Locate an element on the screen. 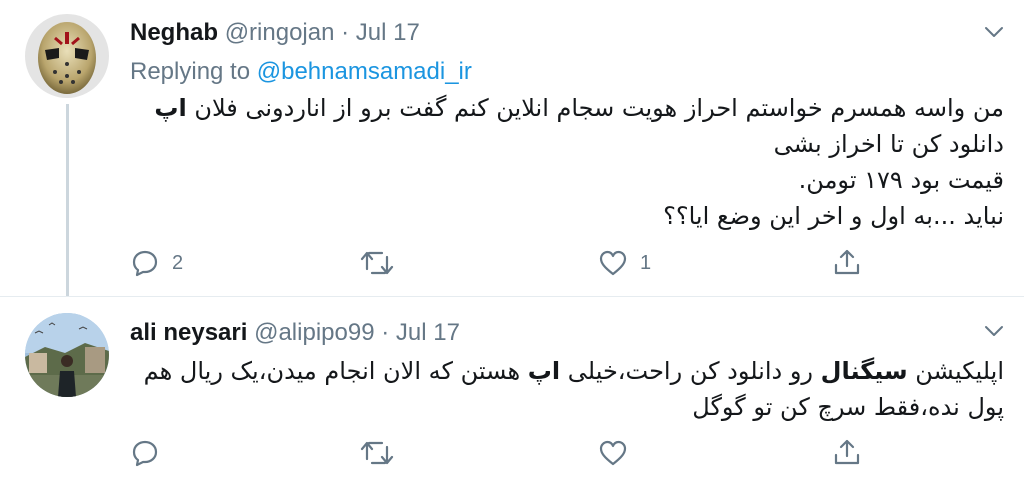 This screenshot has width=1024, height=486. like-button is located at coordinates (619, 453).